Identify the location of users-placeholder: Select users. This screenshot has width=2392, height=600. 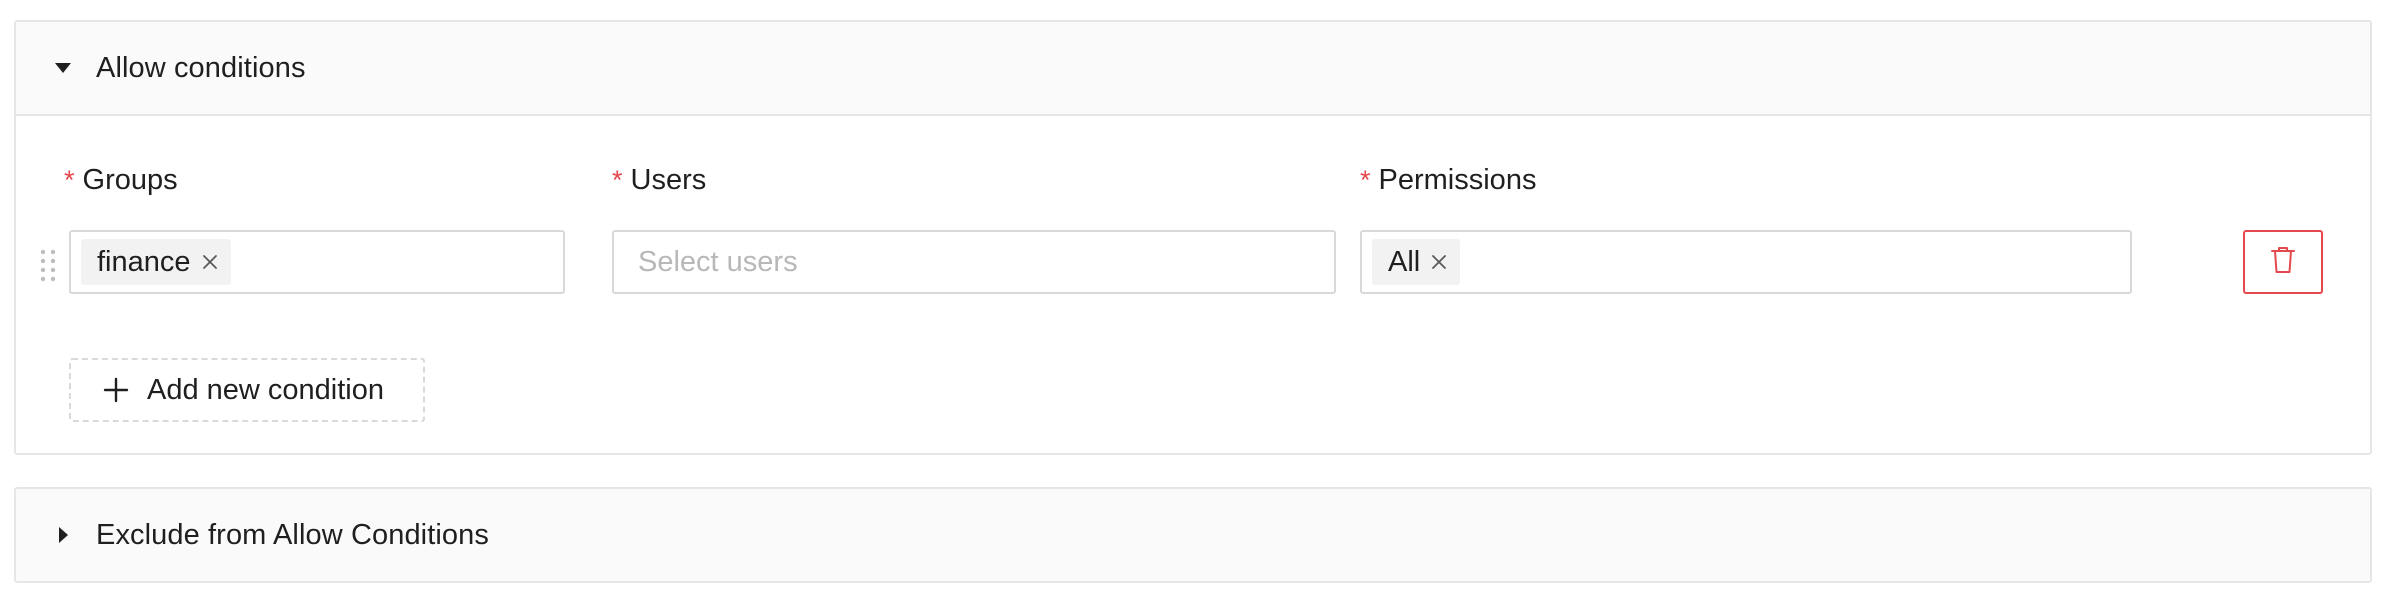
(718, 261).